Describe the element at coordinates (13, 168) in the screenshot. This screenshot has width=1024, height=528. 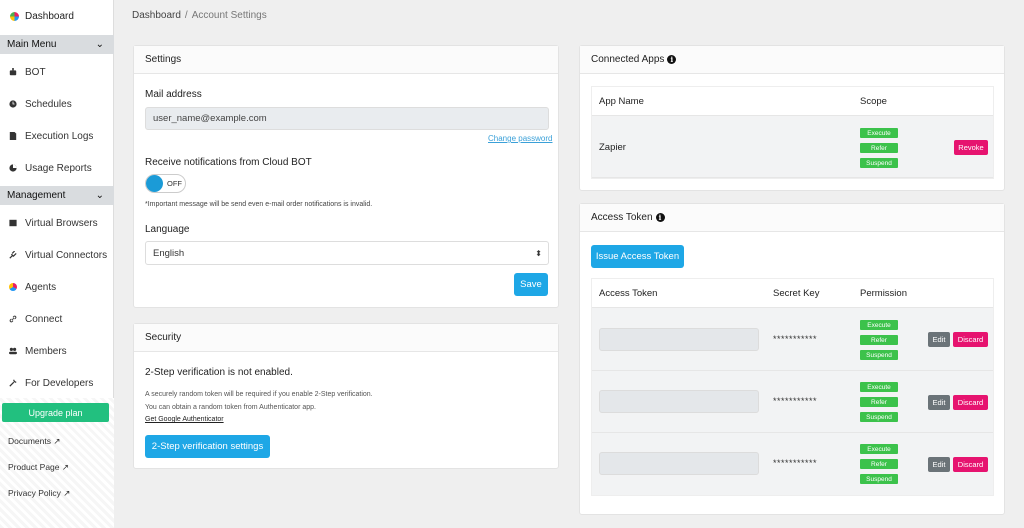
I see `pie-chart-icon` at that location.